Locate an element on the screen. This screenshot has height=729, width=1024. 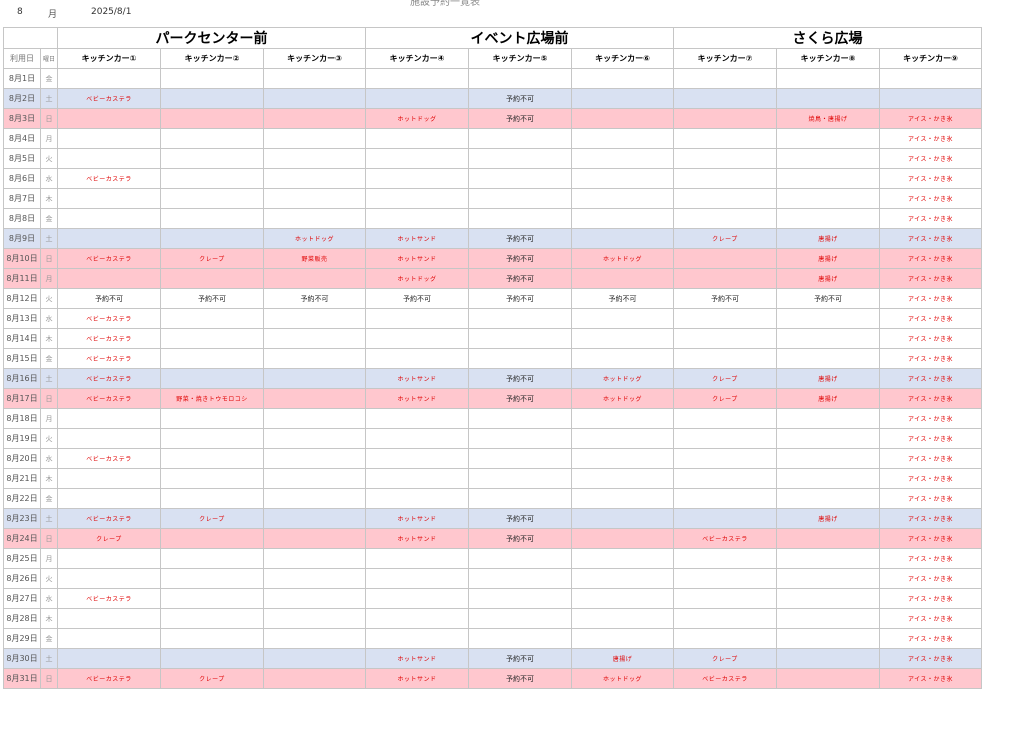
reservation-cell-car-6: 予約不可 is located at coordinates (622, 298).